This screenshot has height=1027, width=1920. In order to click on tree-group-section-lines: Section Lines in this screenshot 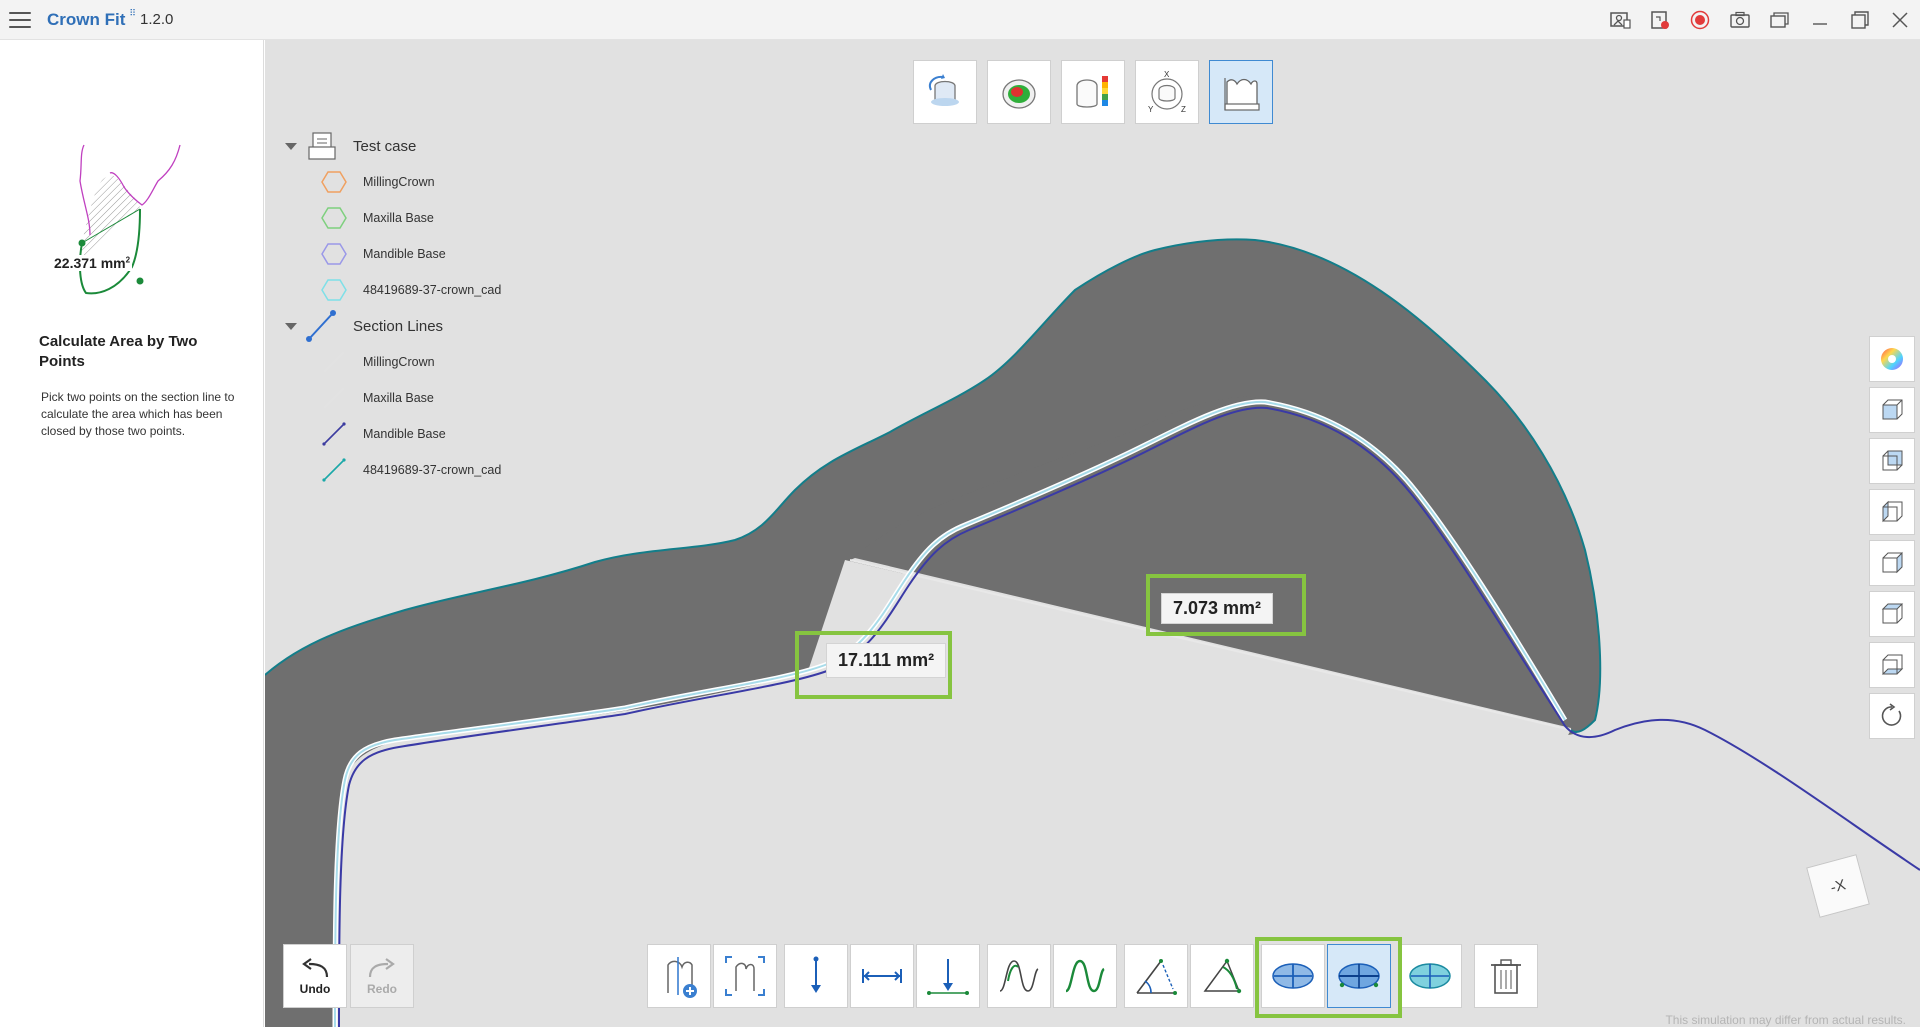, I will do `click(425, 326)`.